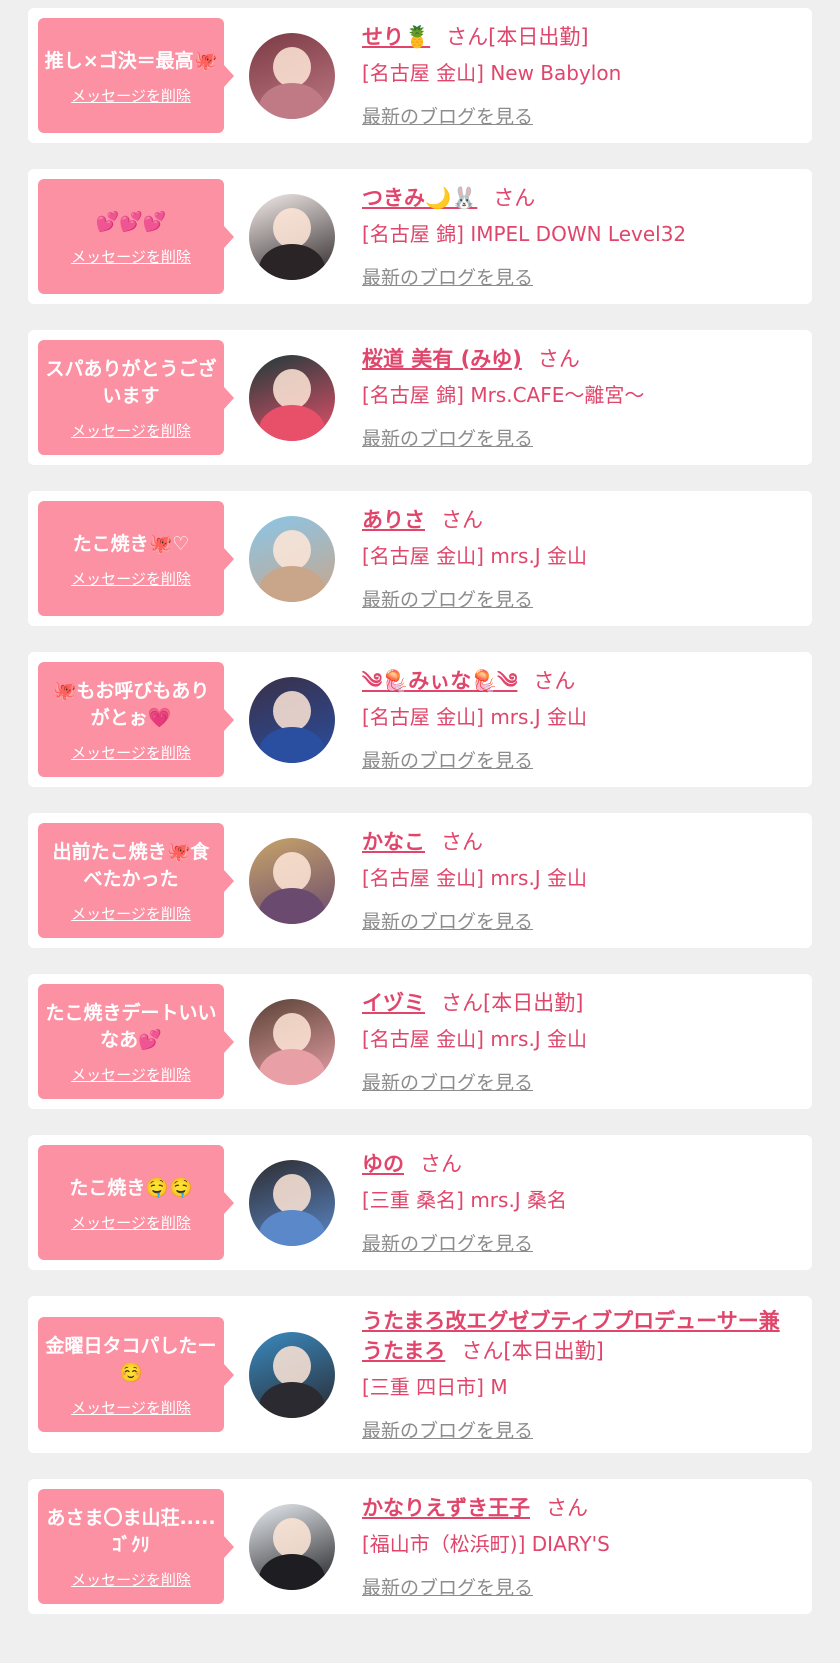  I want to click on message-text: 💕💕💕, so click(131, 221).